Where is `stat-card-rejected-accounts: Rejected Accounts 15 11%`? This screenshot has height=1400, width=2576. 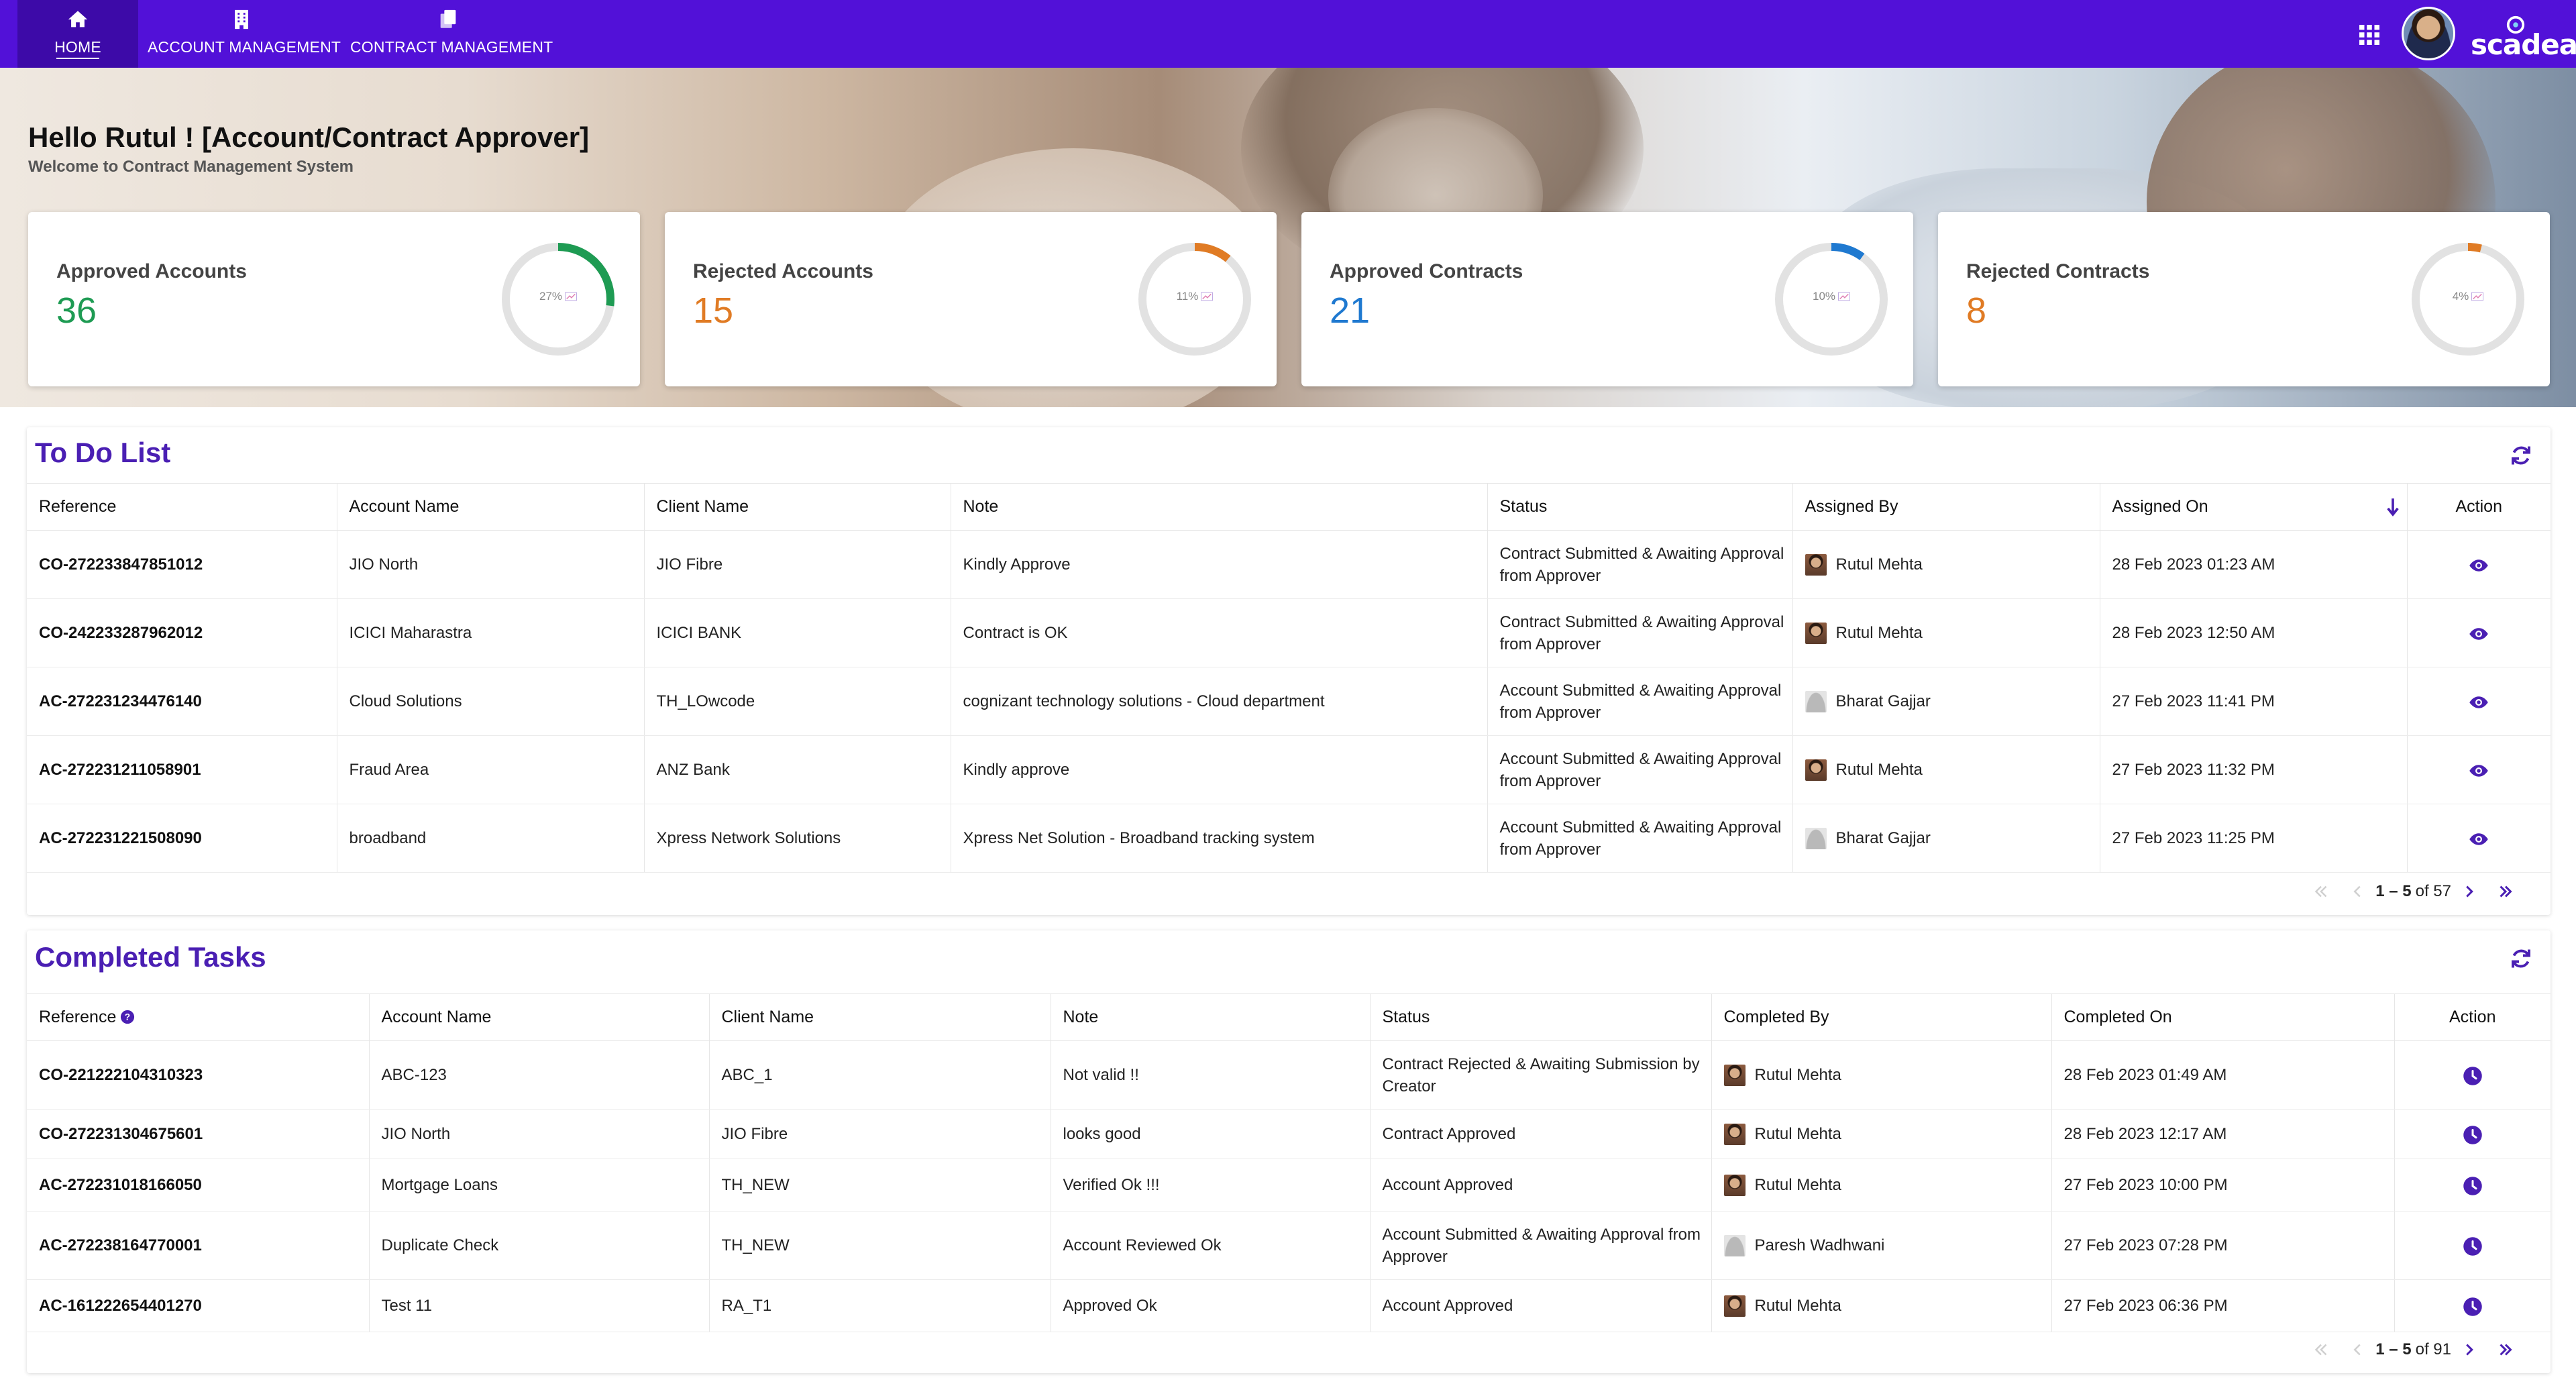
stat-card-rejected-accounts: Rejected Accounts 15 11% is located at coordinates (971, 299).